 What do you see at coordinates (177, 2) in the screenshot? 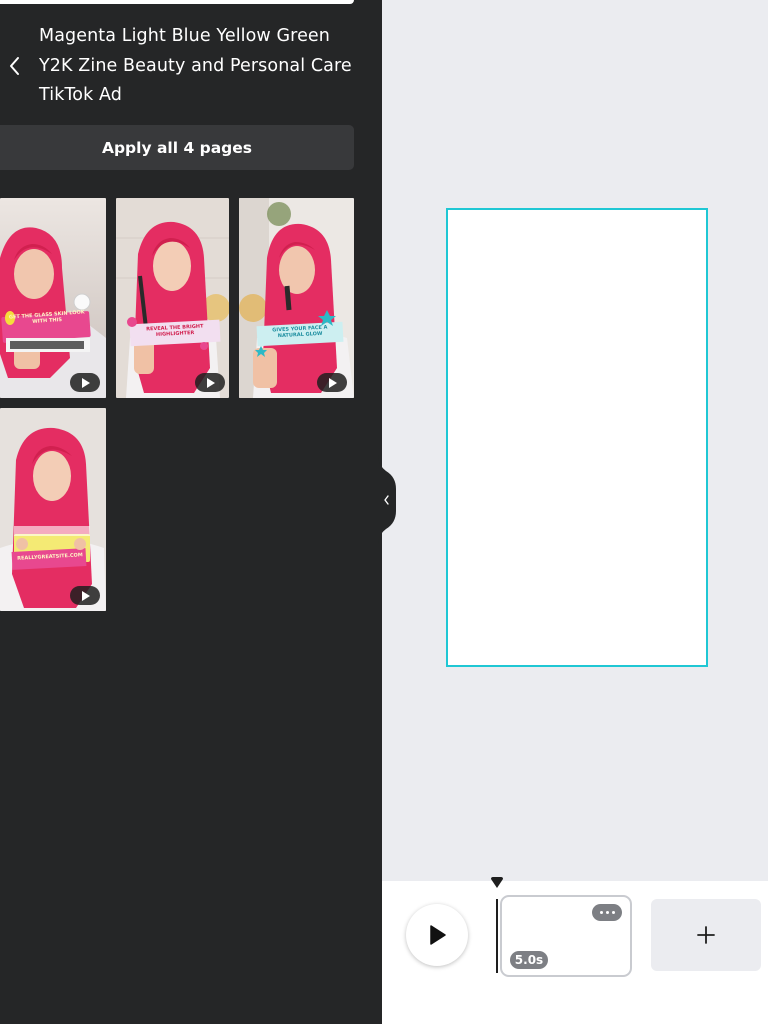
I see `panel-top-strip` at bounding box center [177, 2].